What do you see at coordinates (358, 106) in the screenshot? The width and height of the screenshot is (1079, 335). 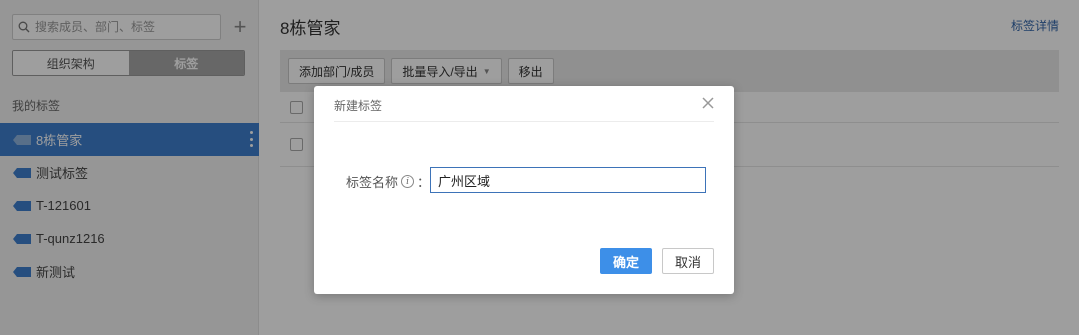 I see `dialog-title: 新建标签` at bounding box center [358, 106].